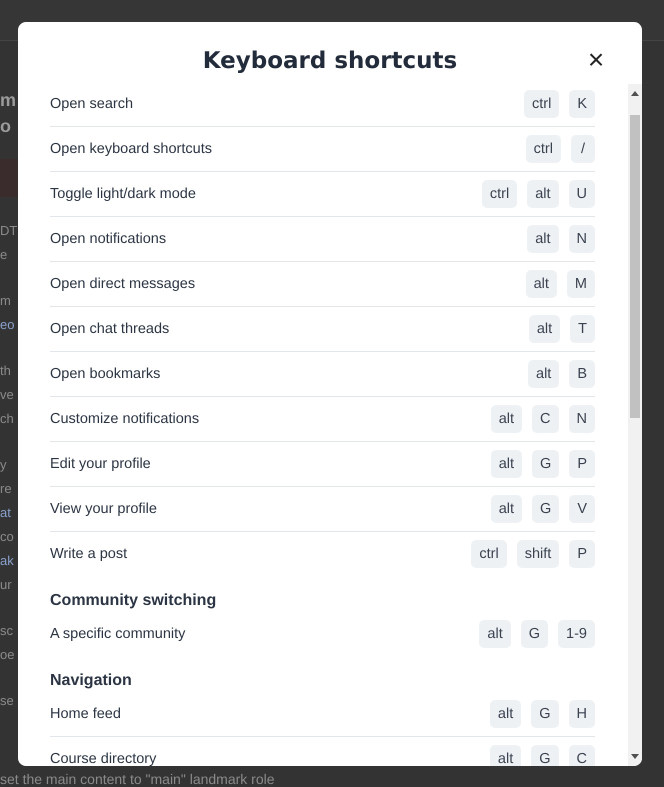 The image size is (664, 787). I want to click on key-cap: B, so click(582, 374).